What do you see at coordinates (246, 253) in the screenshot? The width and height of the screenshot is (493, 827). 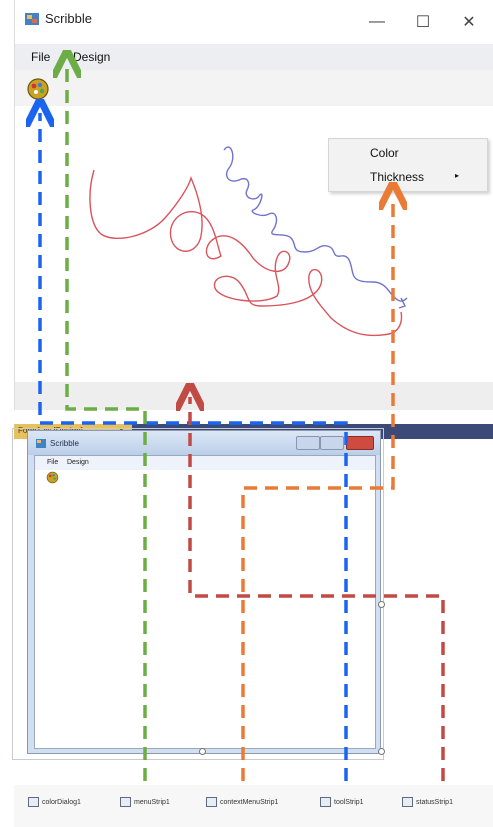 I see `red-scribble` at bounding box center [246, 253].